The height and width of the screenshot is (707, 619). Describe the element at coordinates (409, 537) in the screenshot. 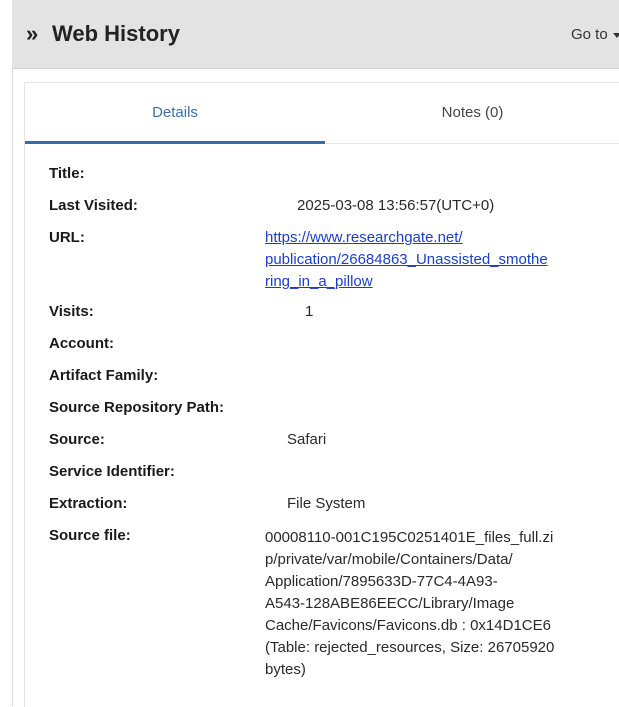

I see `source-file-line: 00008110-001C195C0251401E_files_full.zi` at that location.